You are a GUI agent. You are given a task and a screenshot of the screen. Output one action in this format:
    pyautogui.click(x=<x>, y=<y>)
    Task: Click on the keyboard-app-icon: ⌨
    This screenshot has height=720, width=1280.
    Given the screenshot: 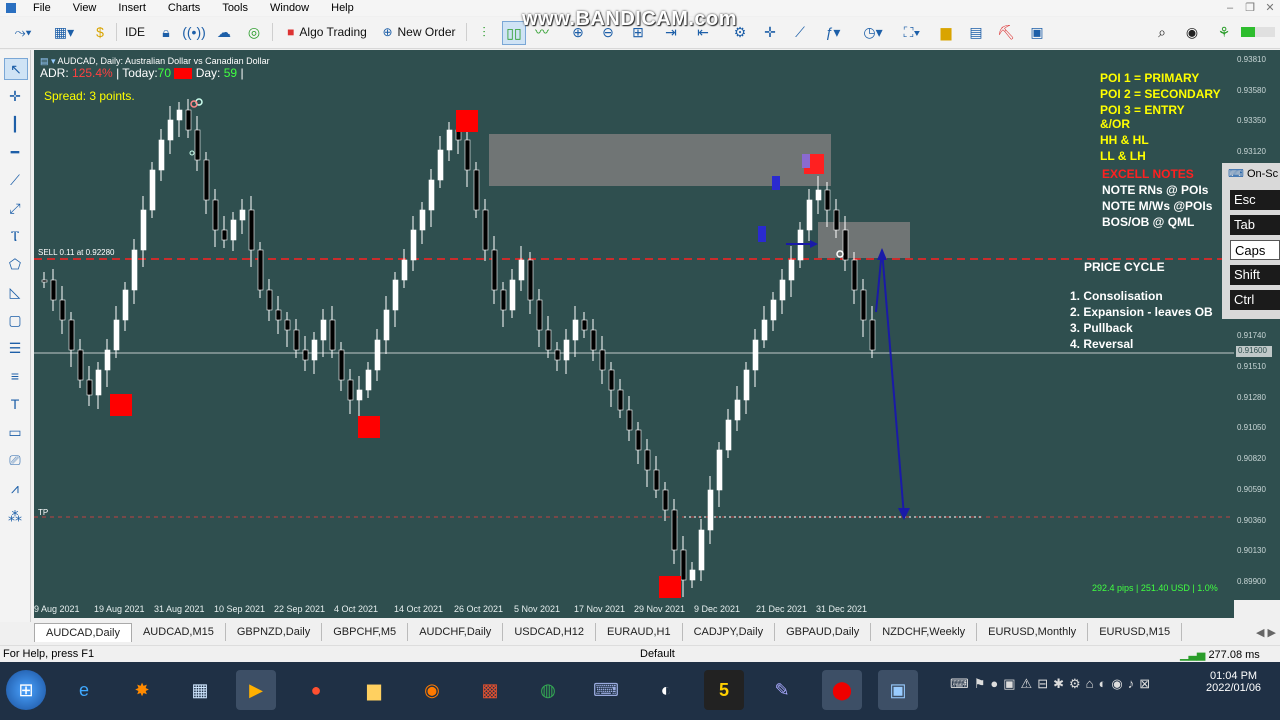 What is the action you would take?
    pyautogui.click(x=606, y=690)
    